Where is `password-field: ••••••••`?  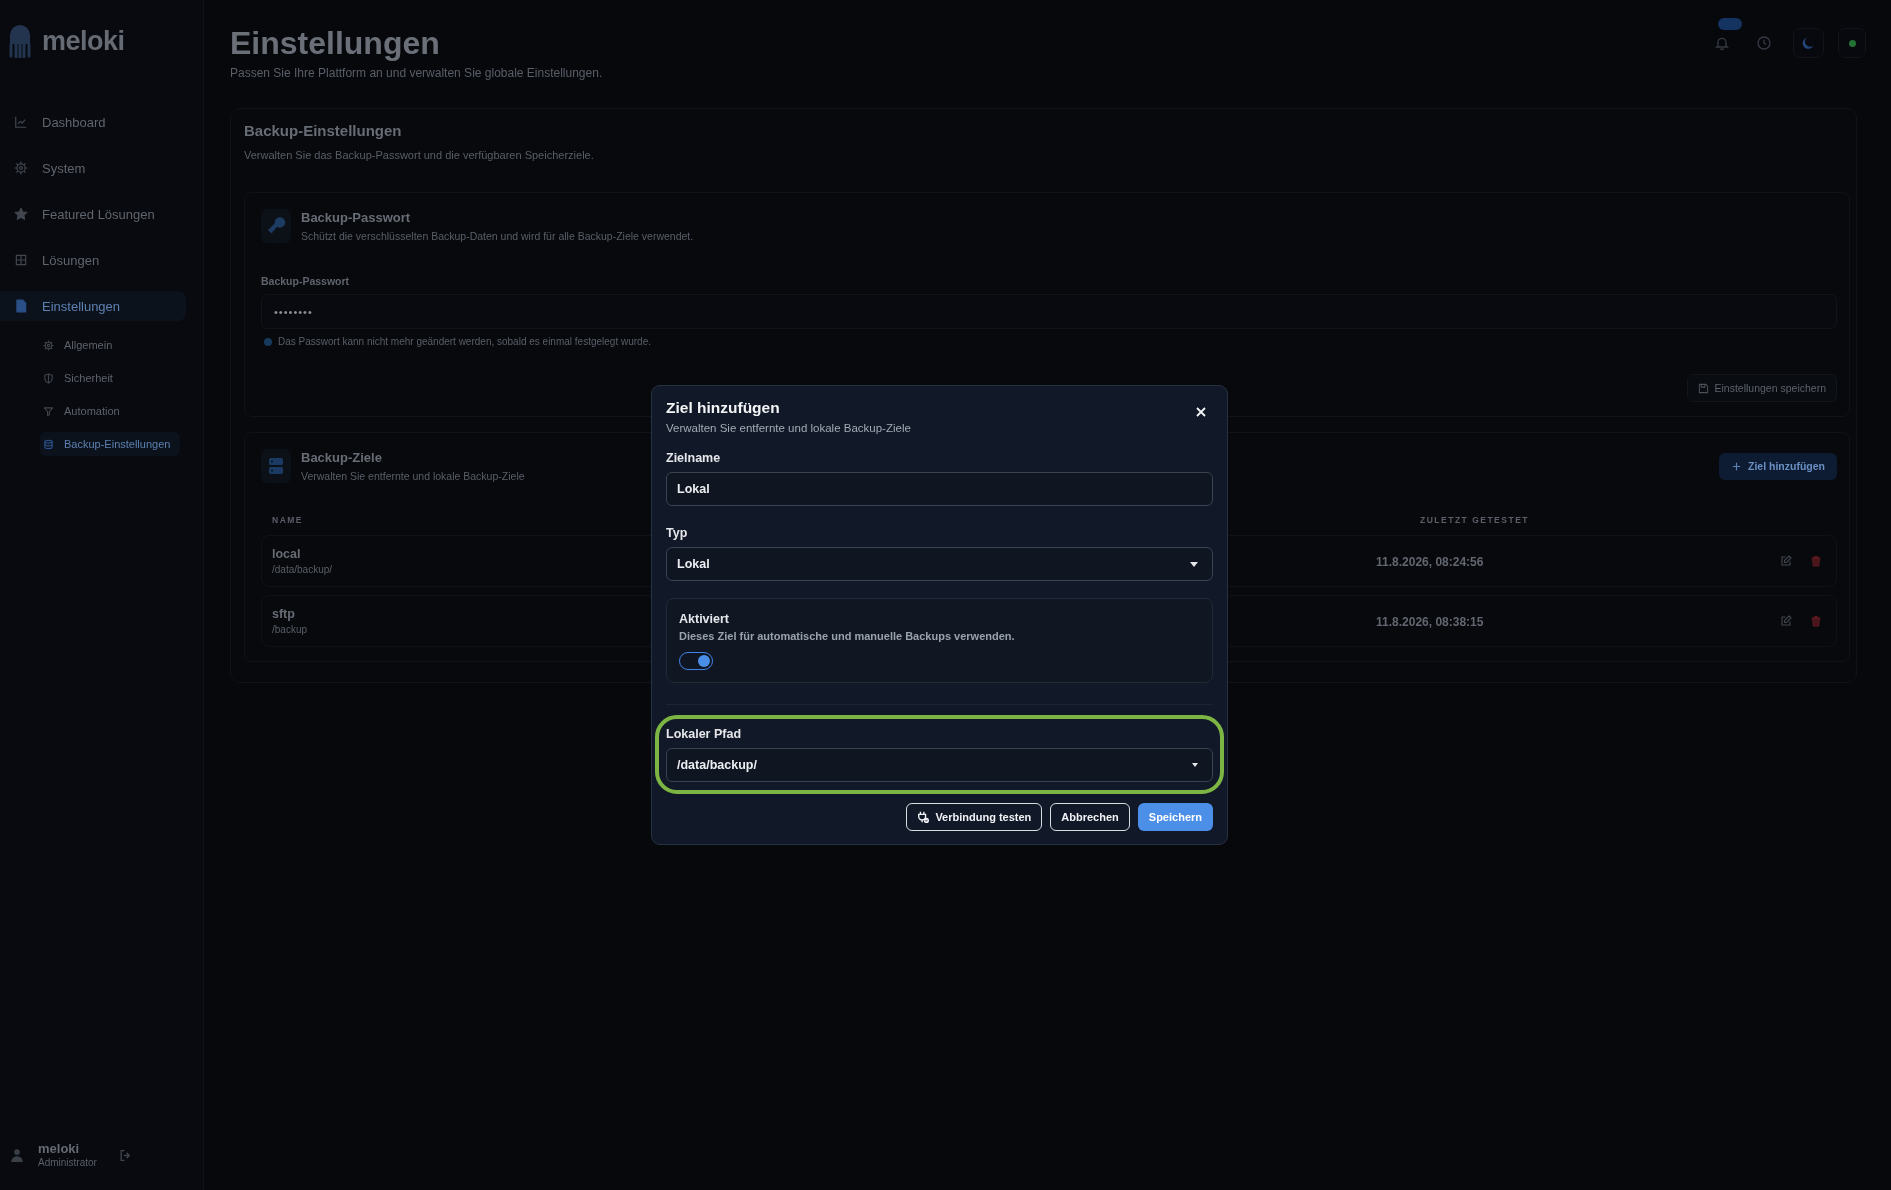
password-field: •••••••• is located at coordinates (1049, 311).